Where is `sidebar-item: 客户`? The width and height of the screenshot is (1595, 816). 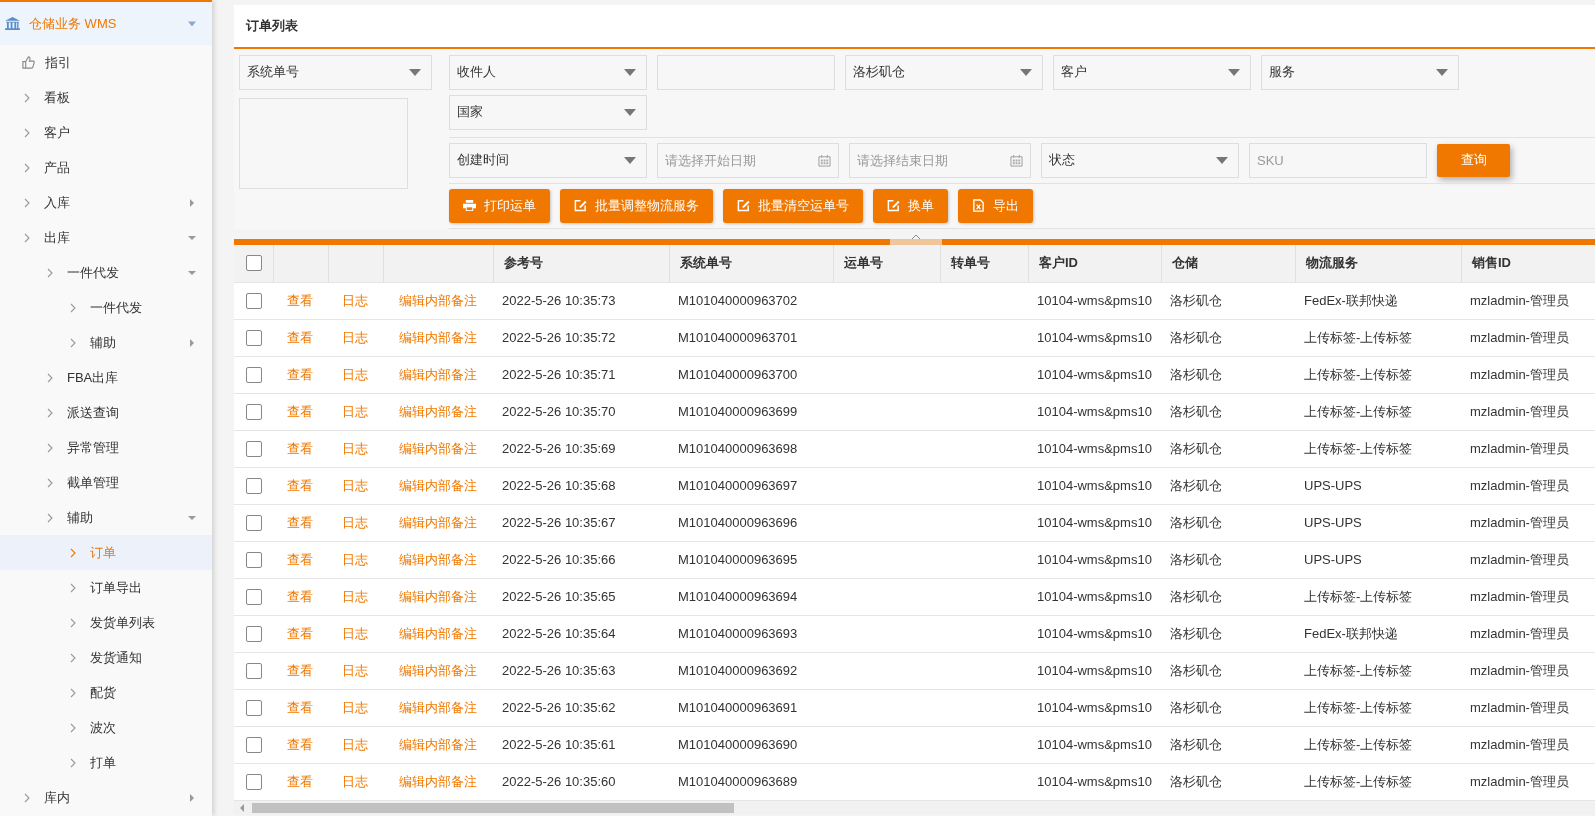 sidebar-item: 客户 is located at coordinates (106, 132).